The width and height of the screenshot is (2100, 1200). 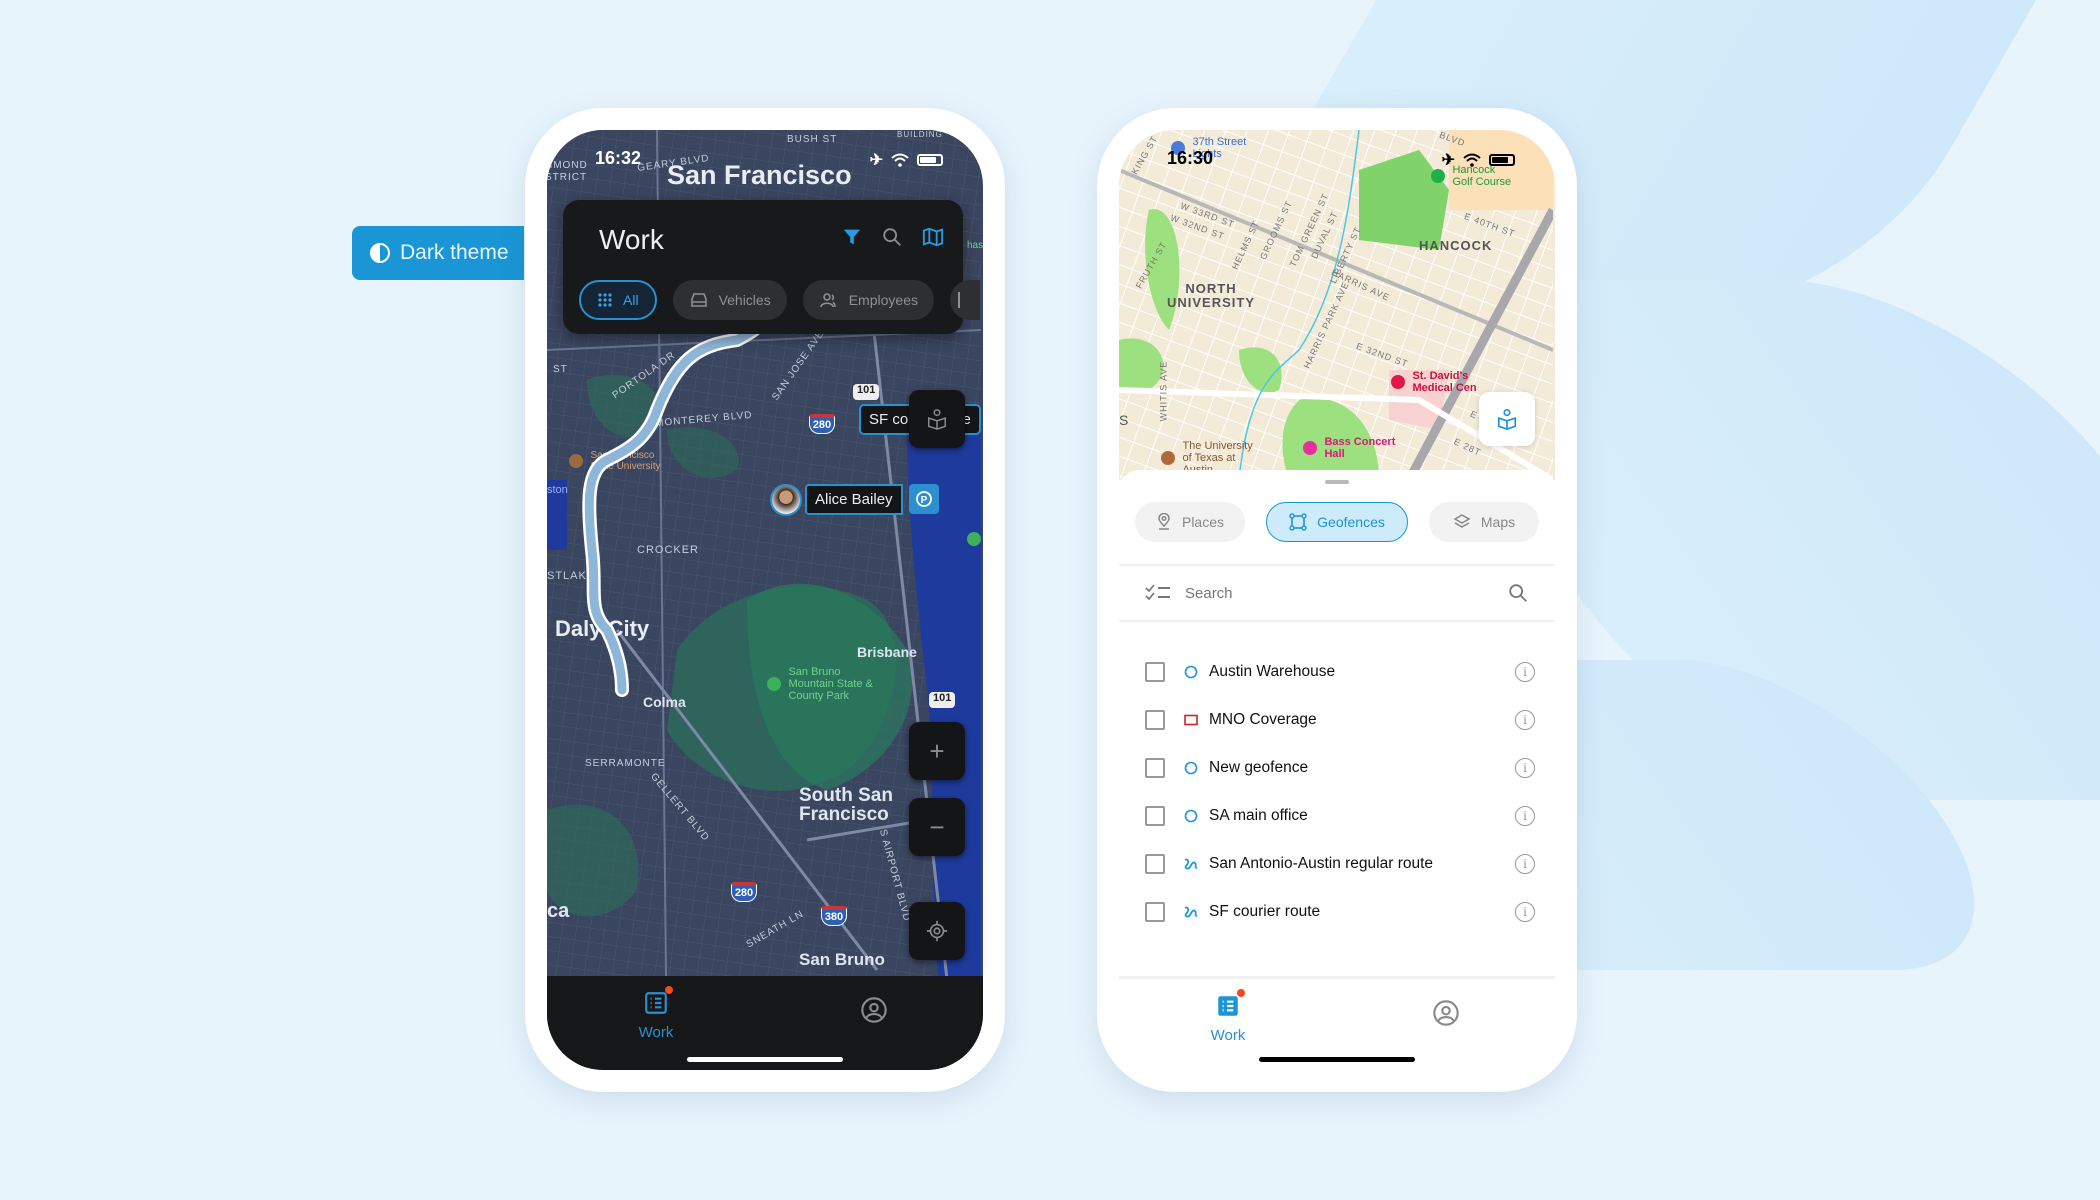 I want to click on zoom-in-button: +, so click(x=937, y=751).